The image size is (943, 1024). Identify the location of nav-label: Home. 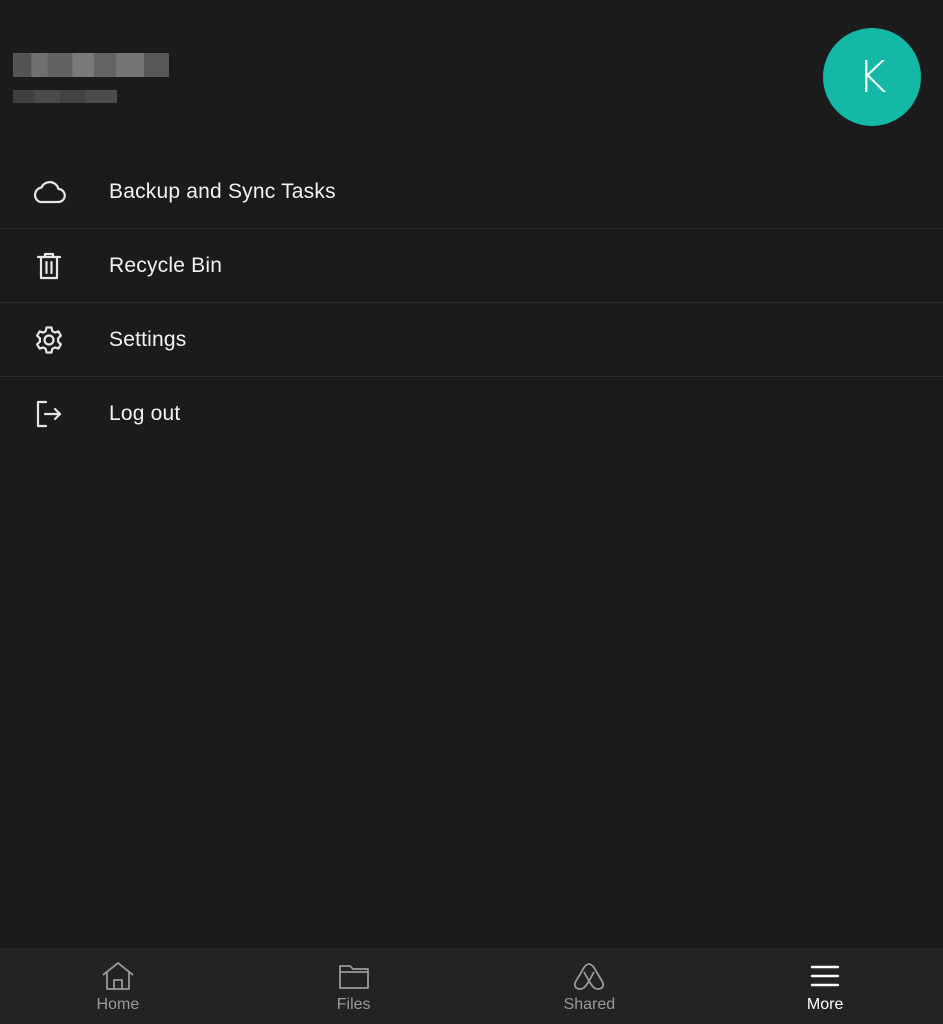
(118, 1004).